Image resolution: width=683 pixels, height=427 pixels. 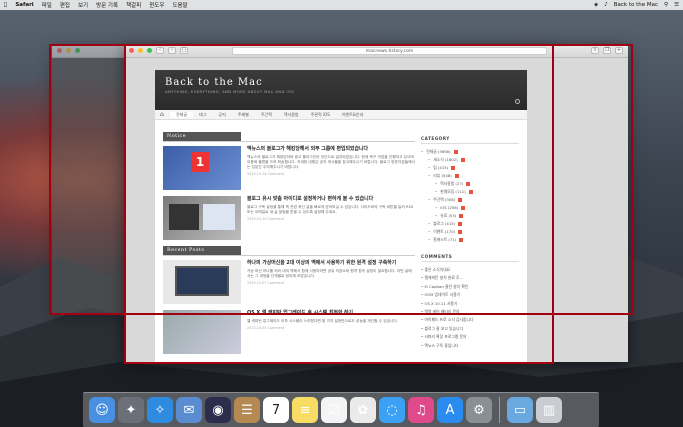 I want to click on messages-icon: ◌, so click(x=392, y=410).